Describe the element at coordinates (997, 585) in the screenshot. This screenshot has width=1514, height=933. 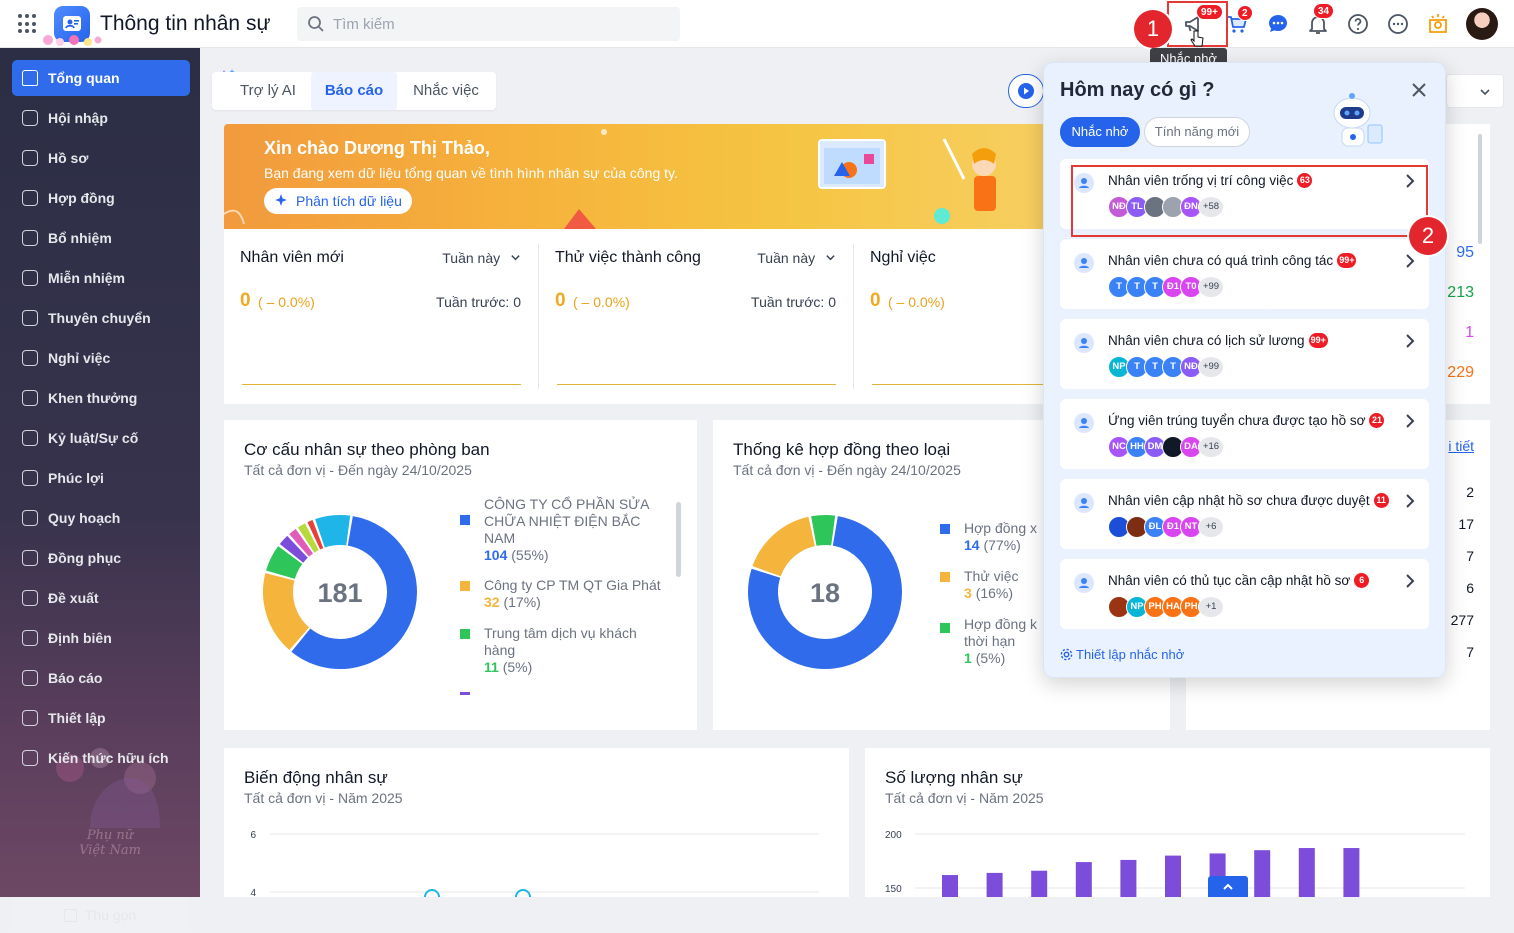
I see `legend-item: Thử việc 3 (16%)` at that location.